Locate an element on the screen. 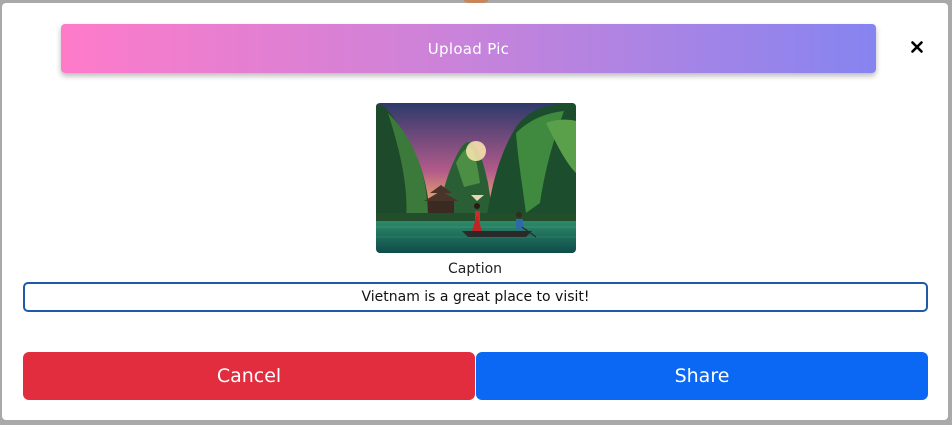 This screenshot has width=952, height=425. share-label: Share is located at coordinates (702, 376).